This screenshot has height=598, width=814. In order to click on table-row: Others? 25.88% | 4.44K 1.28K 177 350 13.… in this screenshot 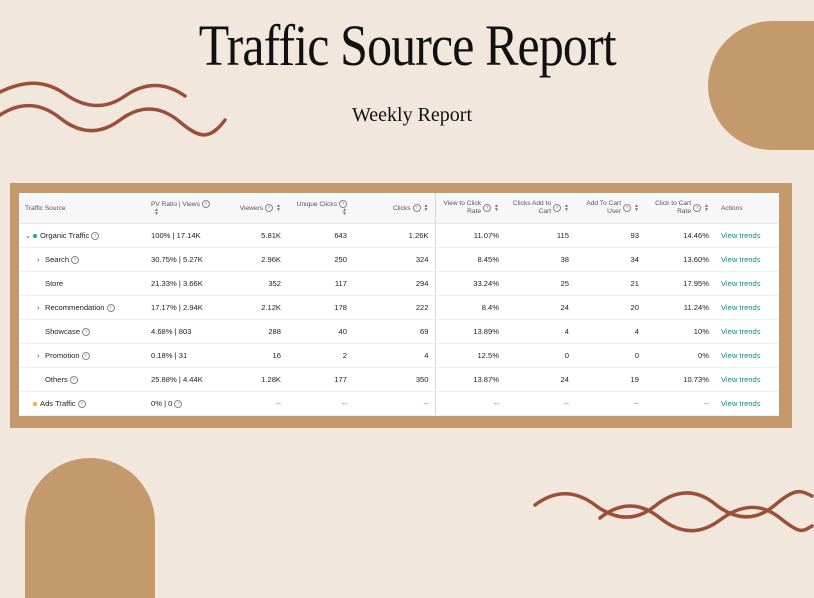, I will do `click(399, 379)`.